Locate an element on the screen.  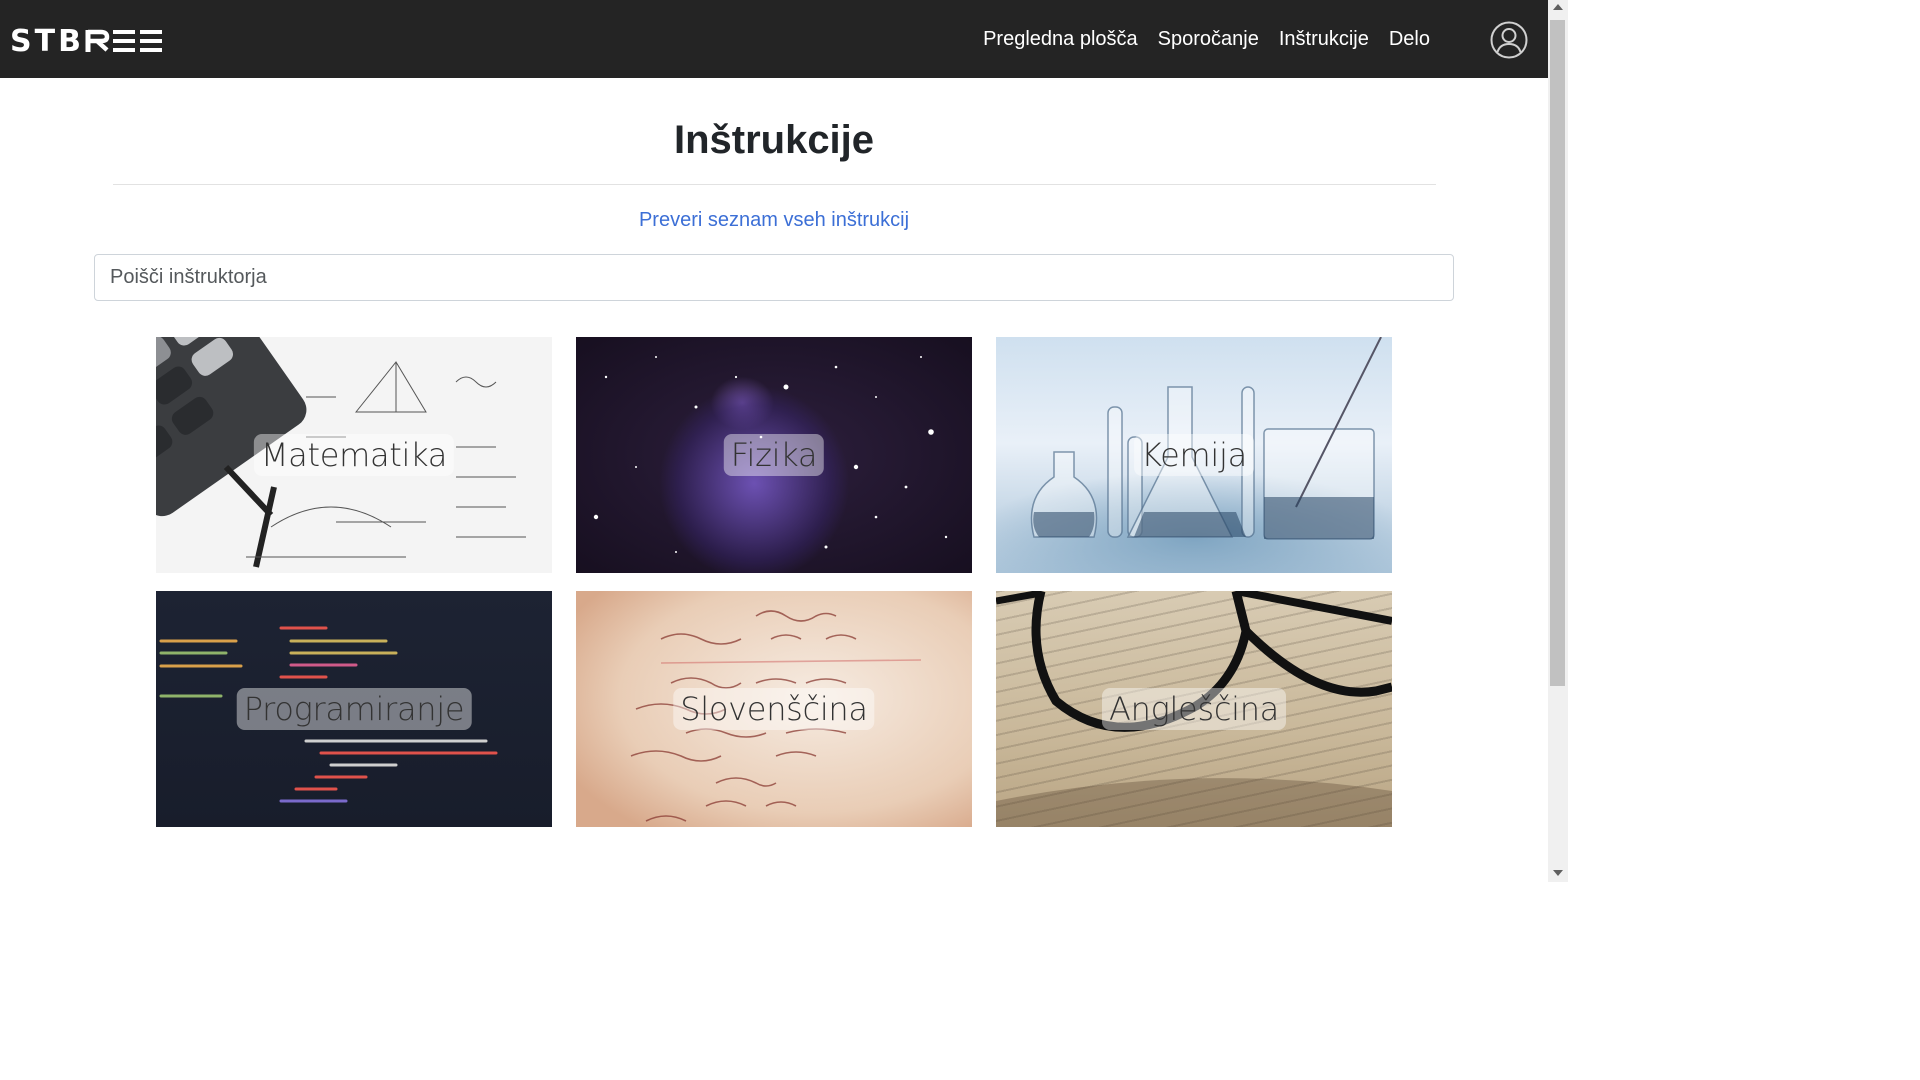
subject-card-anglescina: Angleščina is located at coordinates (1194, 709).